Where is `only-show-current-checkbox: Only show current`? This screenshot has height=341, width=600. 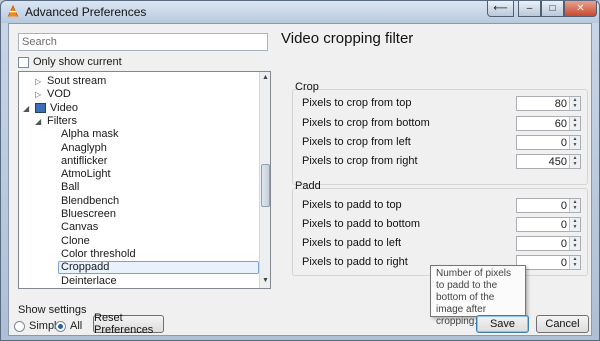 only-show-current-checkbox: Only show current is located at coordinates (70, 62).